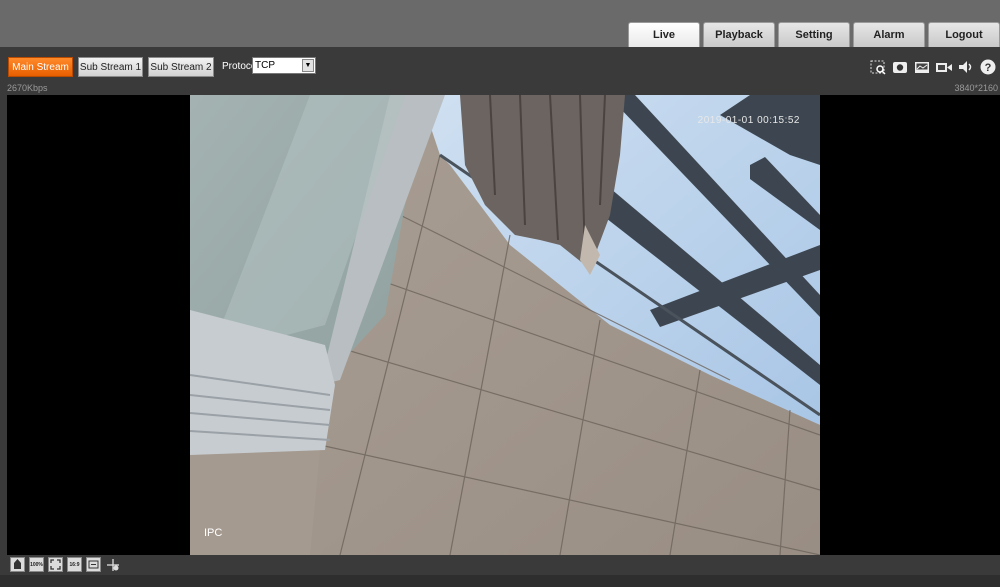 The height and width of the screenshot is (587, 1000). Describe the element at coordinates (55, 564) in the screenshot. I see `fullscreen-icon` at that location.